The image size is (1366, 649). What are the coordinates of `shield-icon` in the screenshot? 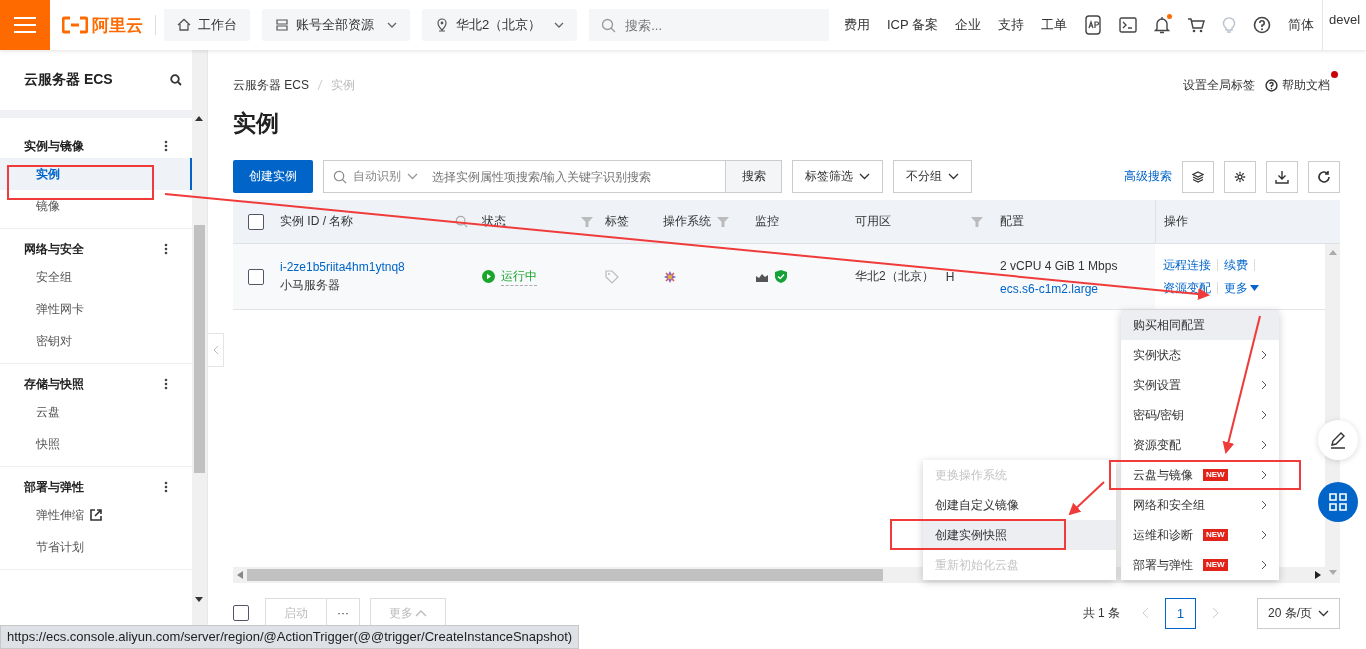 It's located at (781, 276).